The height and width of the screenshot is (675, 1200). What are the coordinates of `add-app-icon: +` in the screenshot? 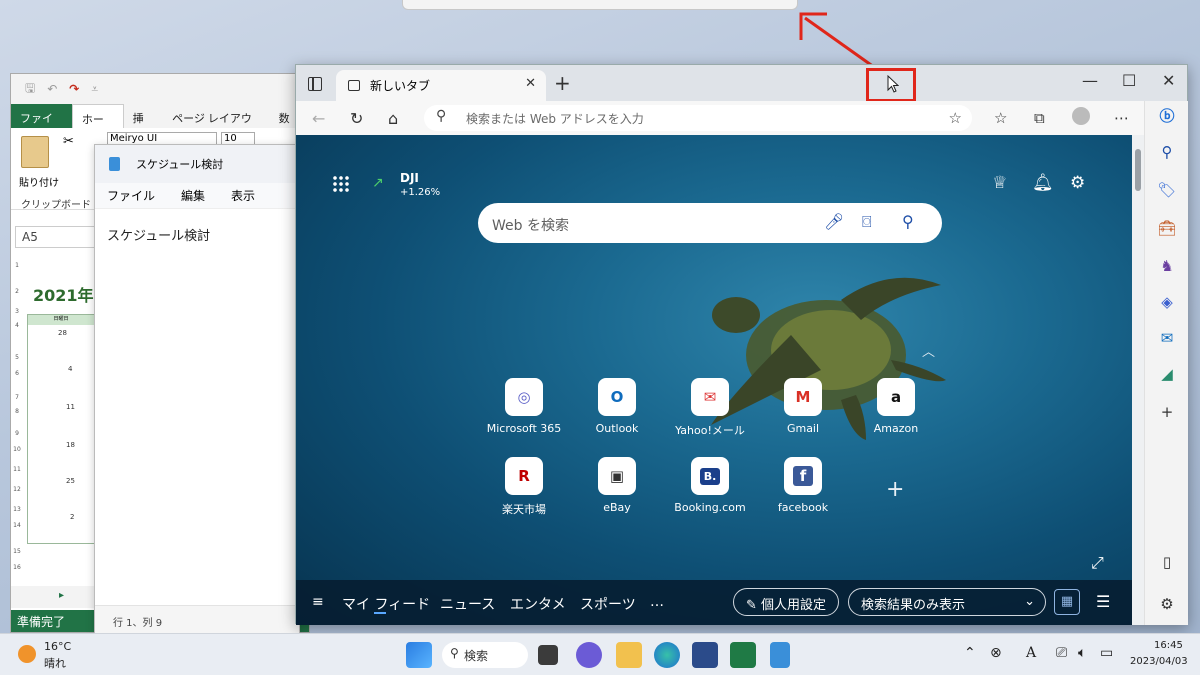 It's located at (1167, 412).